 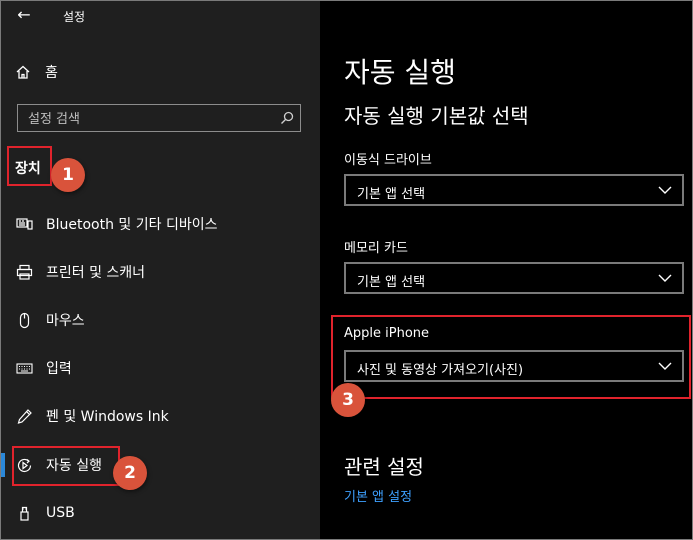 I want to click on active-indicator, so click(x=3, y=465).